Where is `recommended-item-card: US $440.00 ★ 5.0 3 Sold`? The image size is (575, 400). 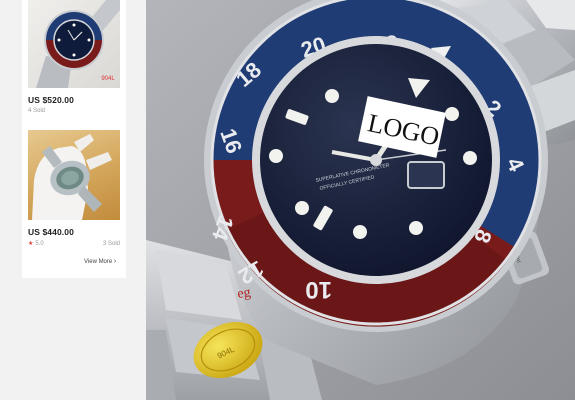 recommended-item-card: US $440.00 ★ 5.0 3 Sold is located at coordinates (74, 188).